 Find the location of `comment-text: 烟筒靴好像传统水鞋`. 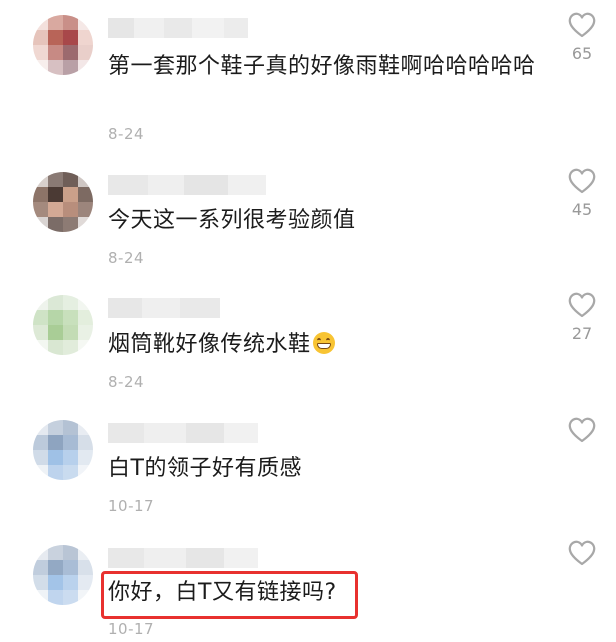

comment-text: 烟筒靴好像传统水鞋 is located at coordinates (323, 345).